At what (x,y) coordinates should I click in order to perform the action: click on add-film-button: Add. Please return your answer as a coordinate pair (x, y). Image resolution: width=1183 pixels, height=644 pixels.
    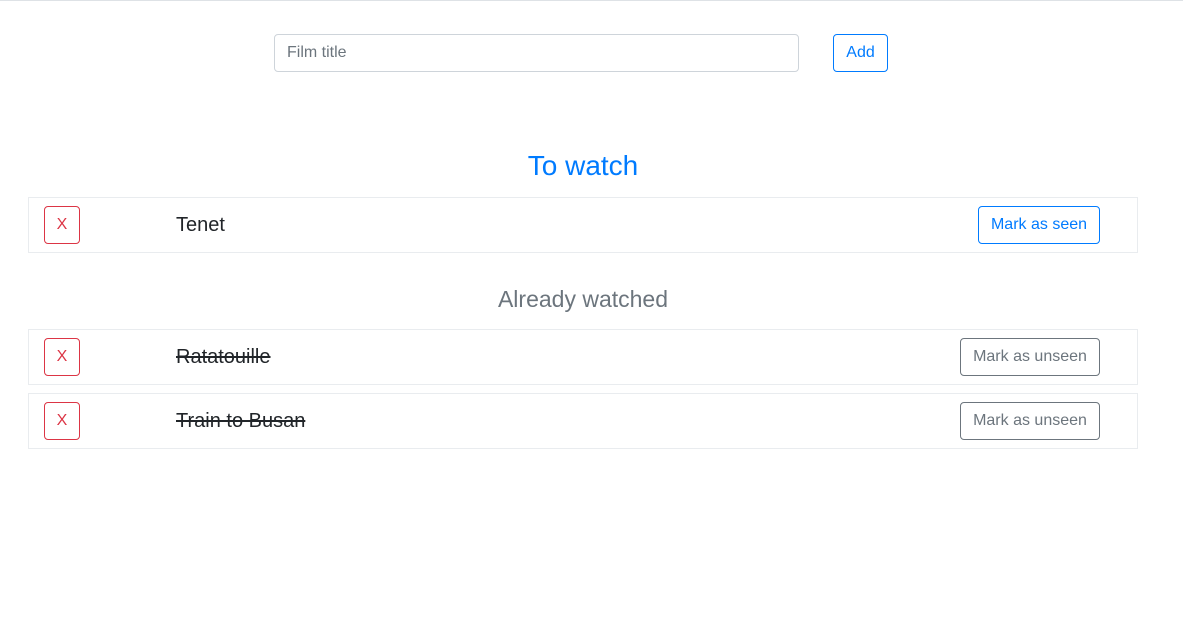
    Looking at the image, I should click on (860, 53).